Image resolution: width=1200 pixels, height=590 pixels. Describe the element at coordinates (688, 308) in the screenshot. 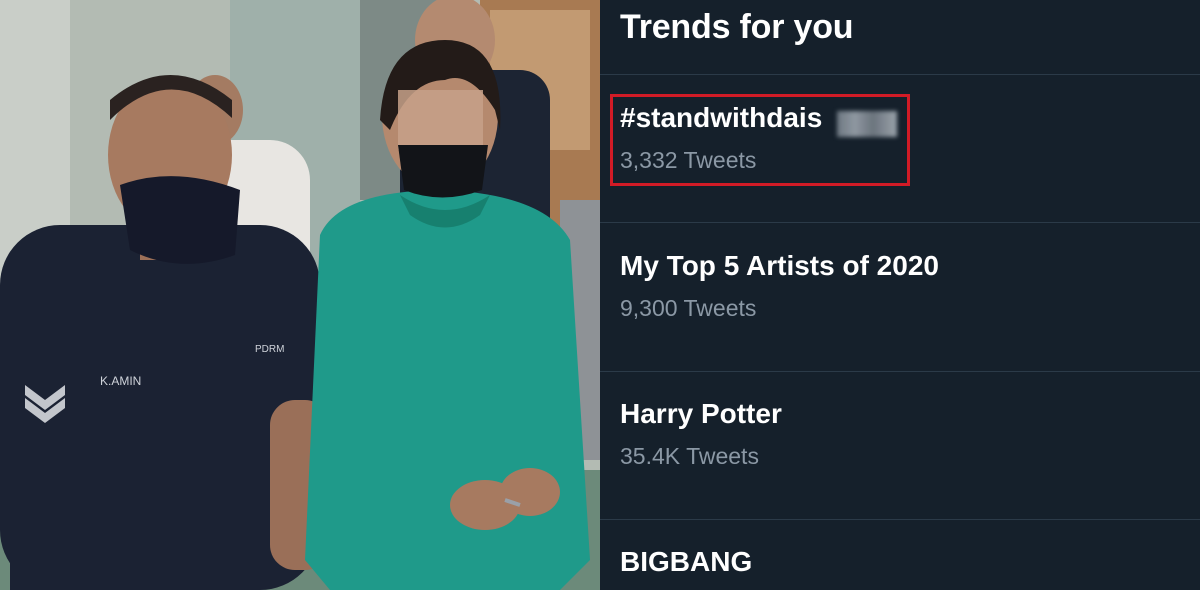

I see `trend-tweet-count: 9,300 Tweets` at that location.